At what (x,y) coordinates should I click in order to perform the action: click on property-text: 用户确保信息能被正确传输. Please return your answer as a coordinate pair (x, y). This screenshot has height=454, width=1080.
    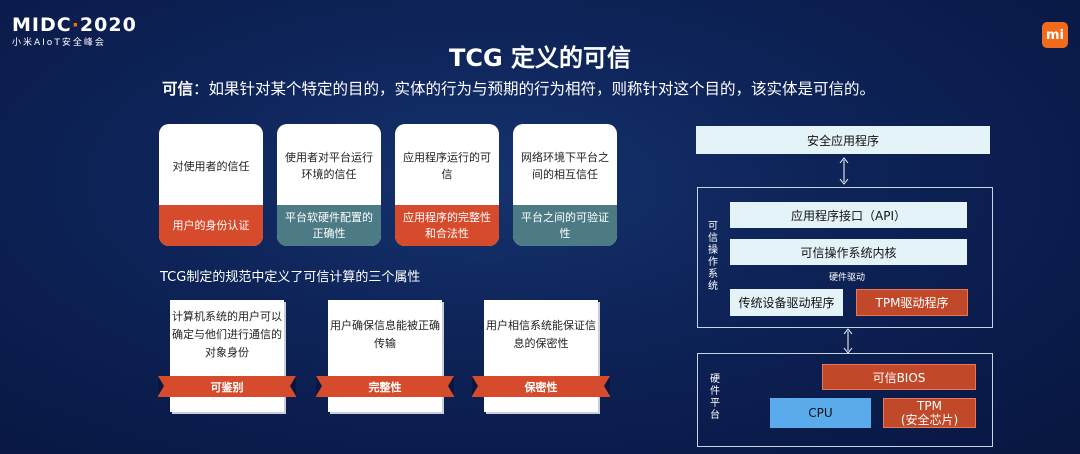
    Looking at the image, I should click on (385, 334).